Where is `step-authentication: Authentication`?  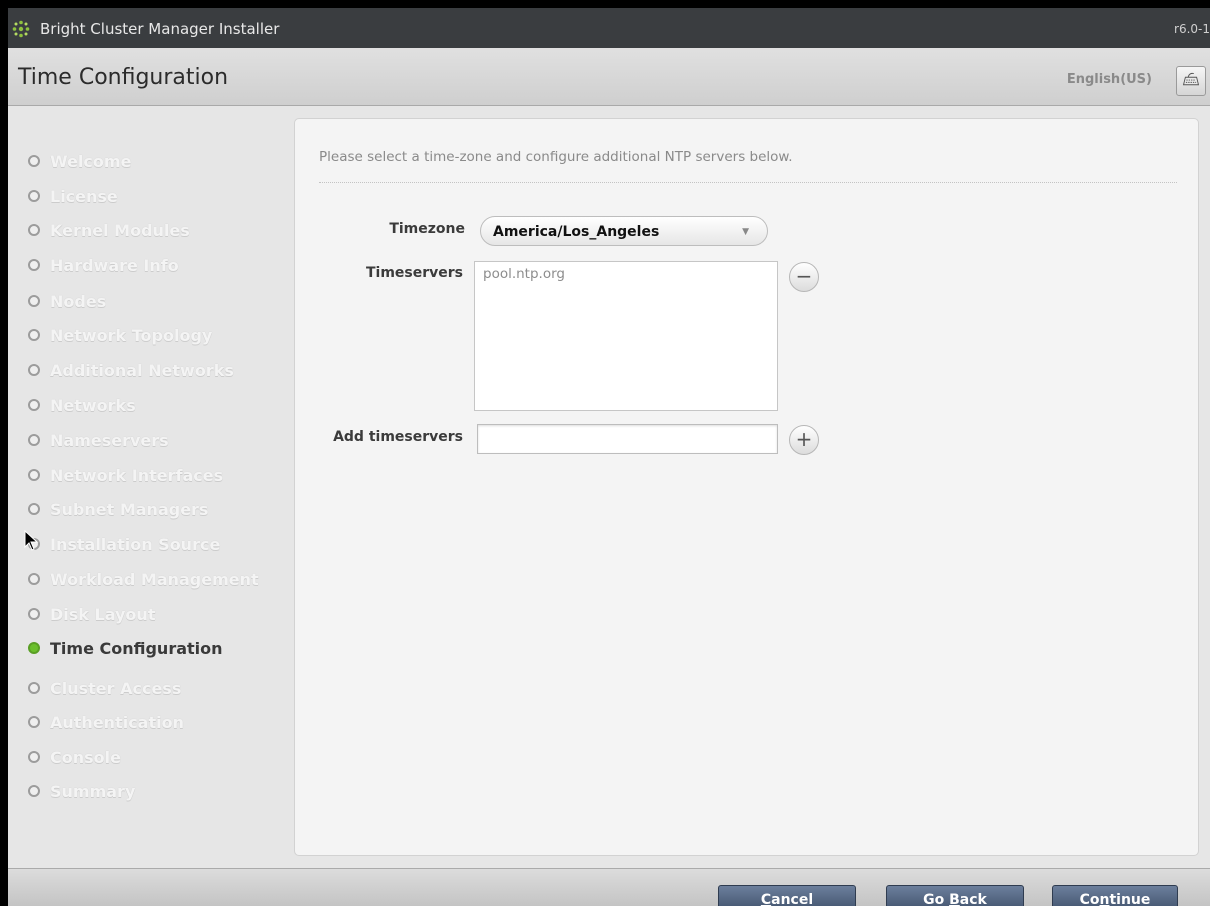 step-authentication: Authentication is located at coordinates (106, 725).